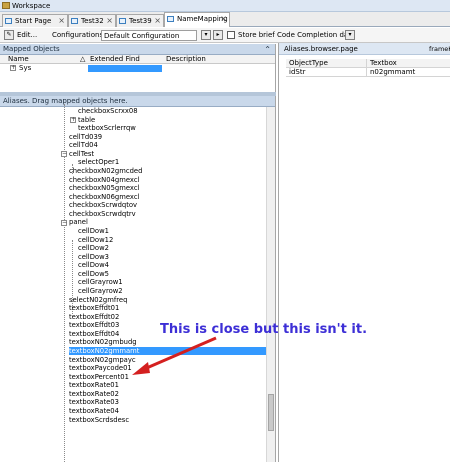  I want to click on properties-table-header: ObjectType Textbox, so click(368, 63).